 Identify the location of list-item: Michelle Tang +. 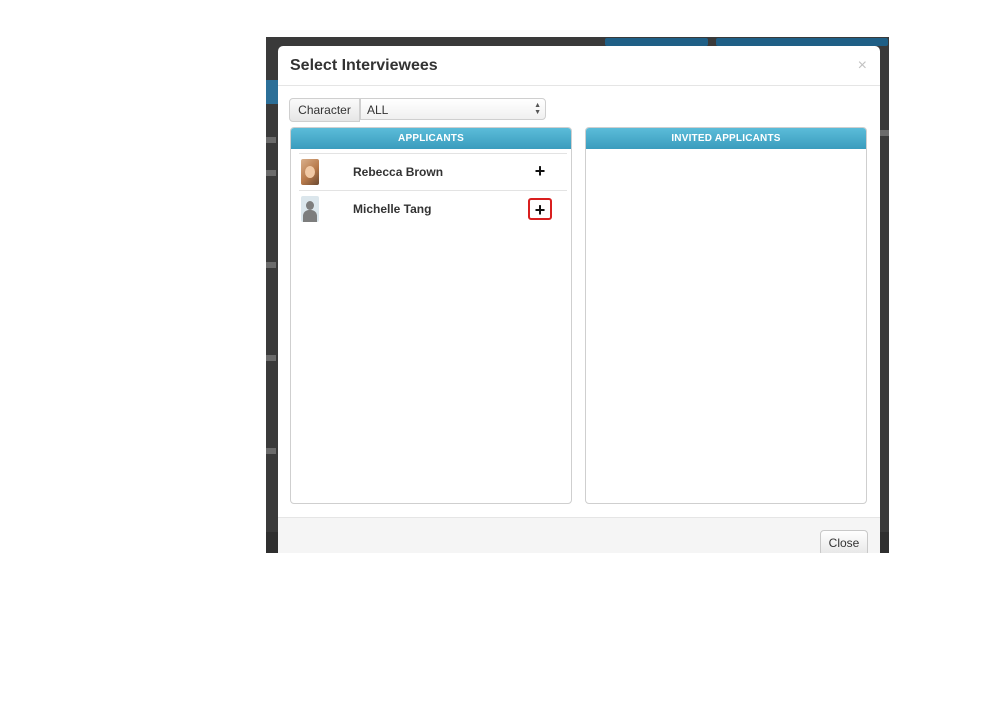
(433, 209).